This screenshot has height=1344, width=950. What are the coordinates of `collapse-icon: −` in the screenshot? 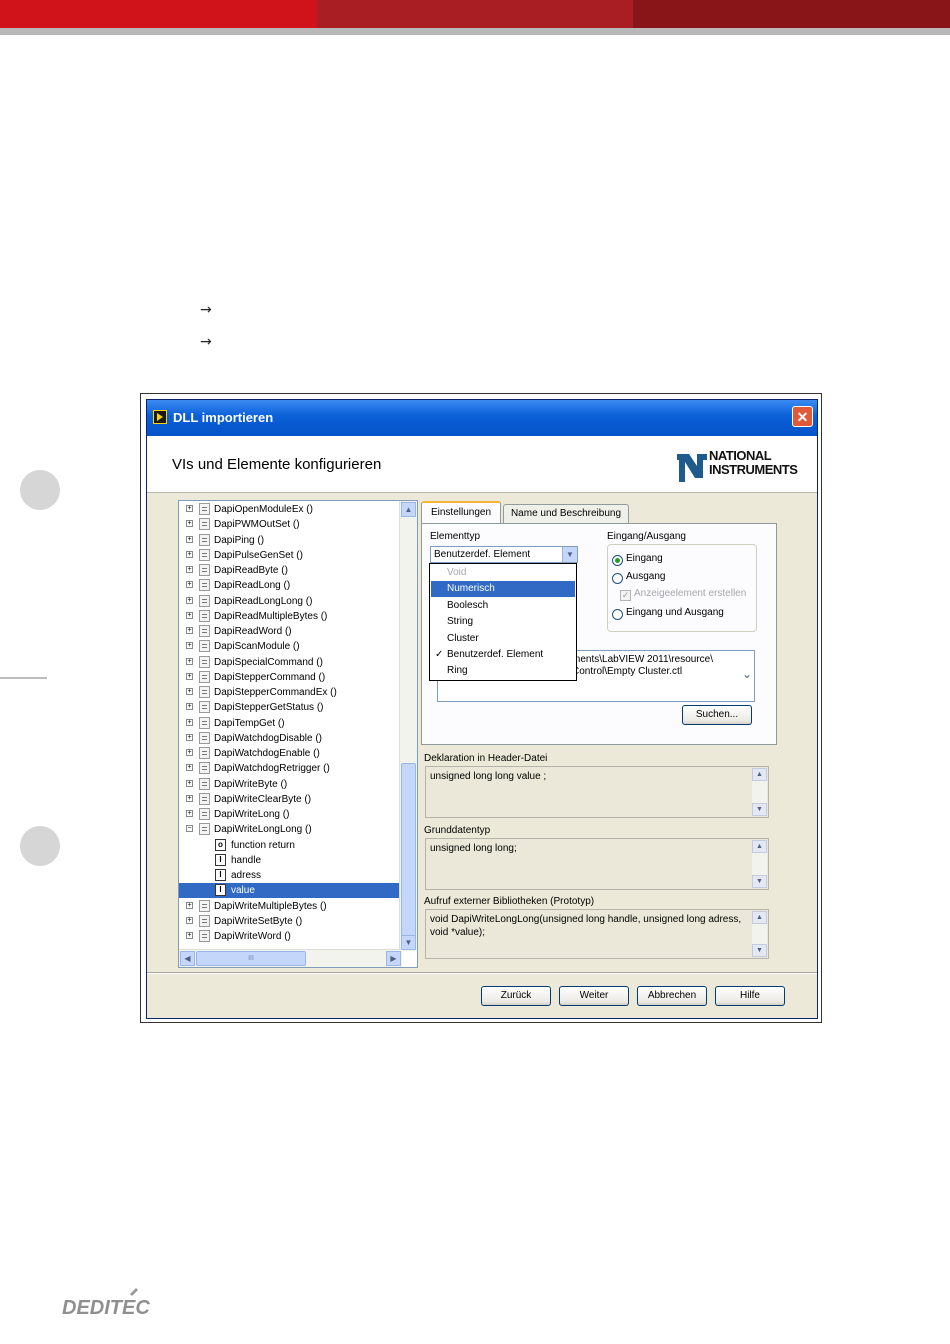 It's located at (189, 829).